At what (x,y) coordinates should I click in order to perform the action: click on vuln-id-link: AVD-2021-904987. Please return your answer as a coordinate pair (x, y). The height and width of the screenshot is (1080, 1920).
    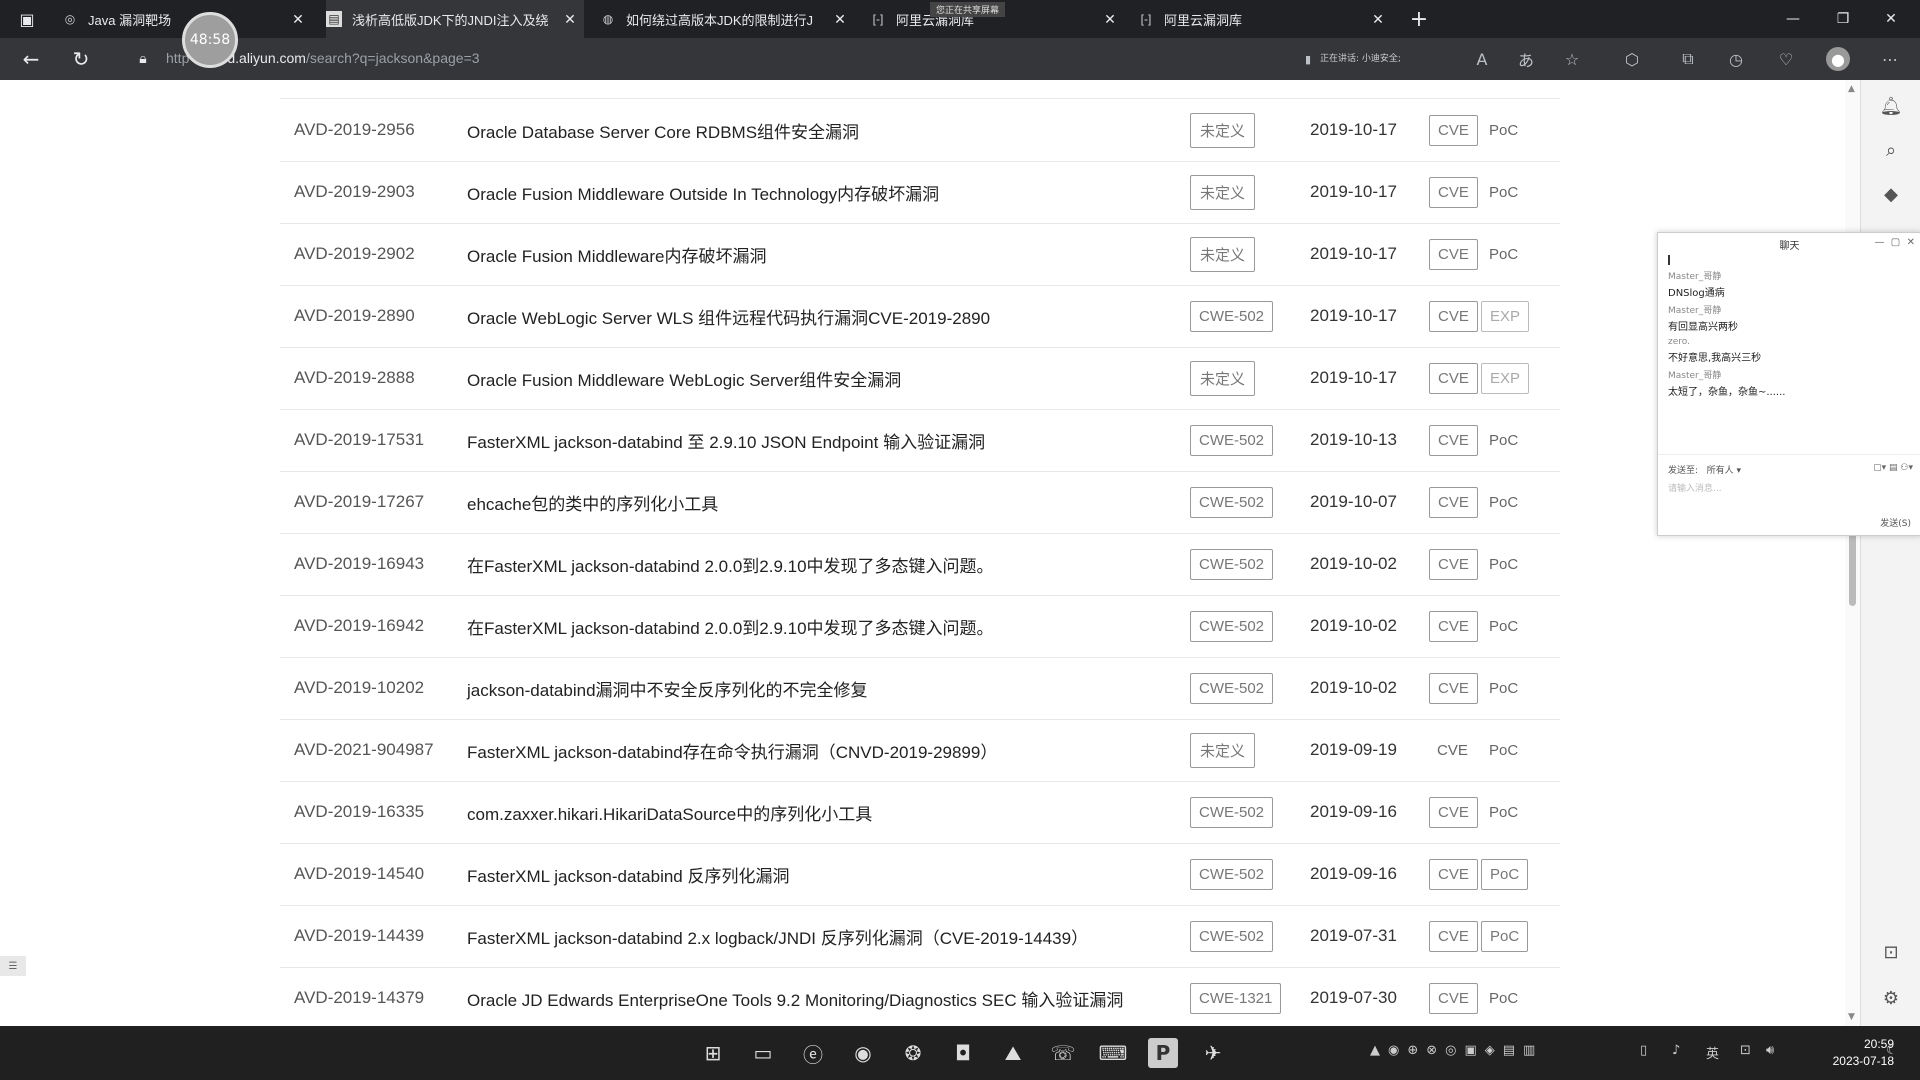
    Looking at the image, I should click on (364, 750).